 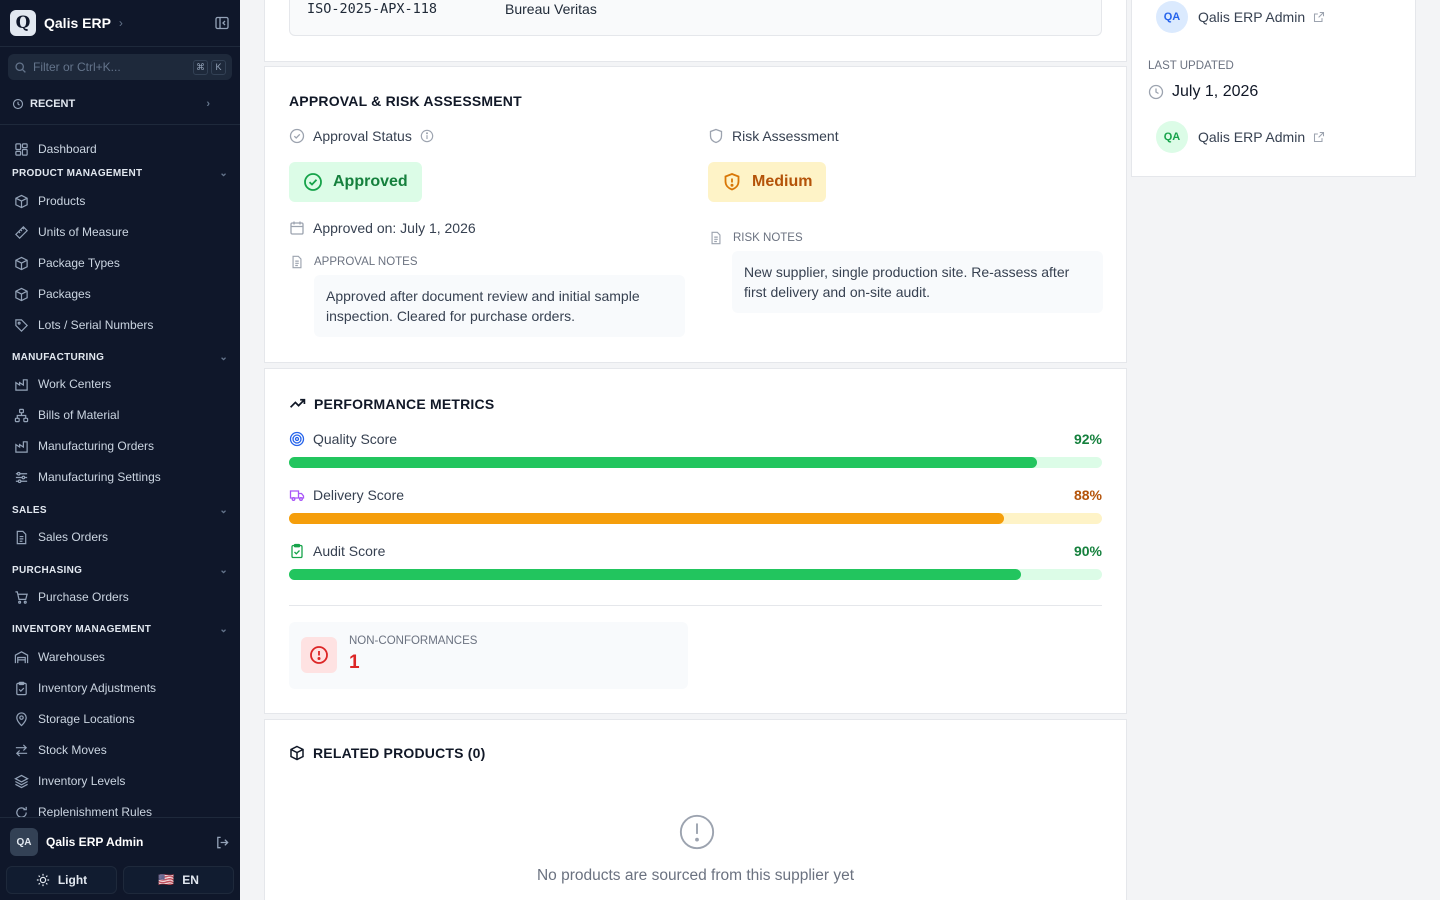 What do you see at coordinates (695, 518) in the screenshot?
I see `delivery-score-bar` at bounding box center [695, 518].